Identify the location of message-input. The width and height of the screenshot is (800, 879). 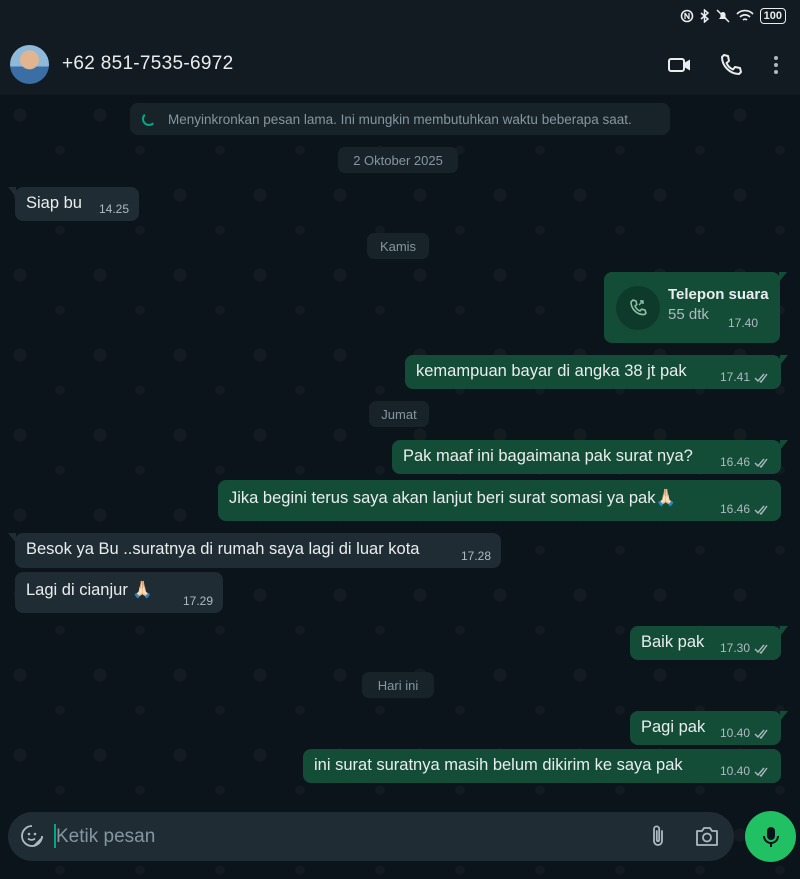
(336, 837).